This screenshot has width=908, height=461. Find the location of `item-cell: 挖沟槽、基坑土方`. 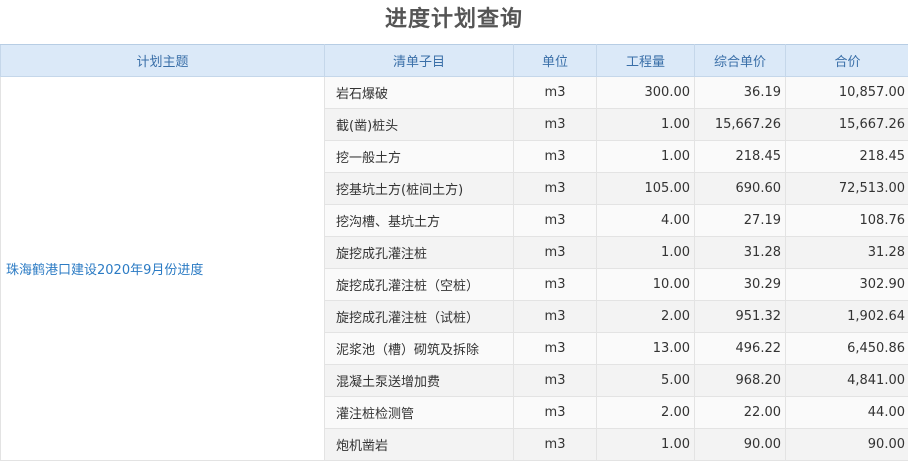

item-cell: 挖沟槽、基坑土方 is located at coordinates (419, 221).